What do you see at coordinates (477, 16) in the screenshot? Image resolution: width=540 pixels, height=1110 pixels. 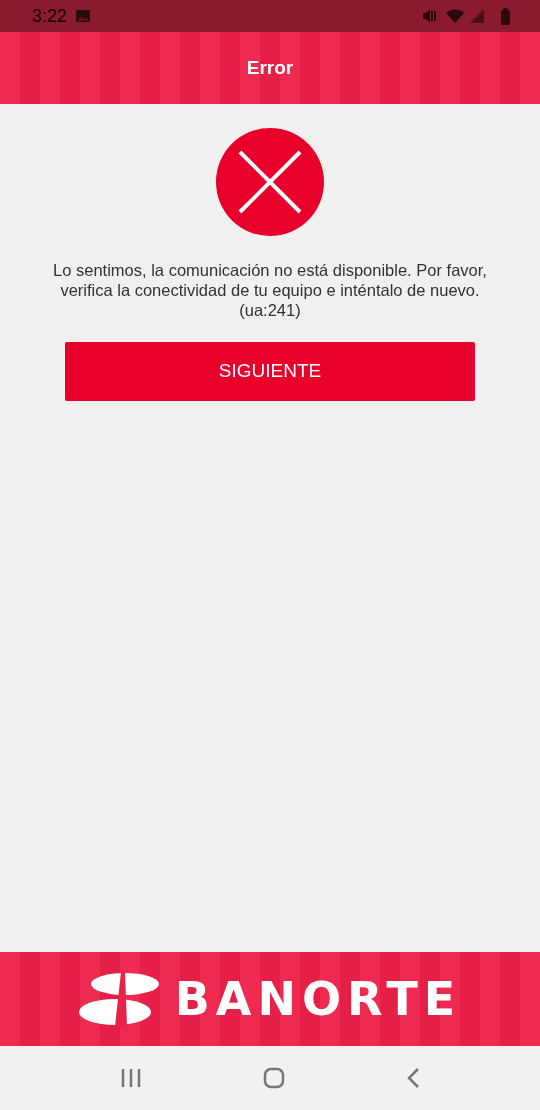 I see `signal-icon` at bounding box center [477, 16].